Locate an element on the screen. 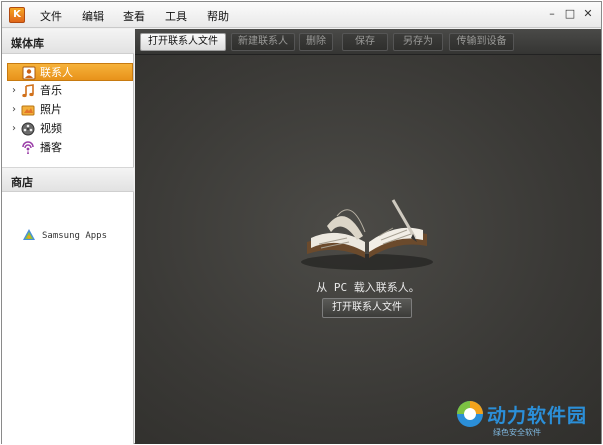  delete-button: 删除 is located at coordinates (316, 42).